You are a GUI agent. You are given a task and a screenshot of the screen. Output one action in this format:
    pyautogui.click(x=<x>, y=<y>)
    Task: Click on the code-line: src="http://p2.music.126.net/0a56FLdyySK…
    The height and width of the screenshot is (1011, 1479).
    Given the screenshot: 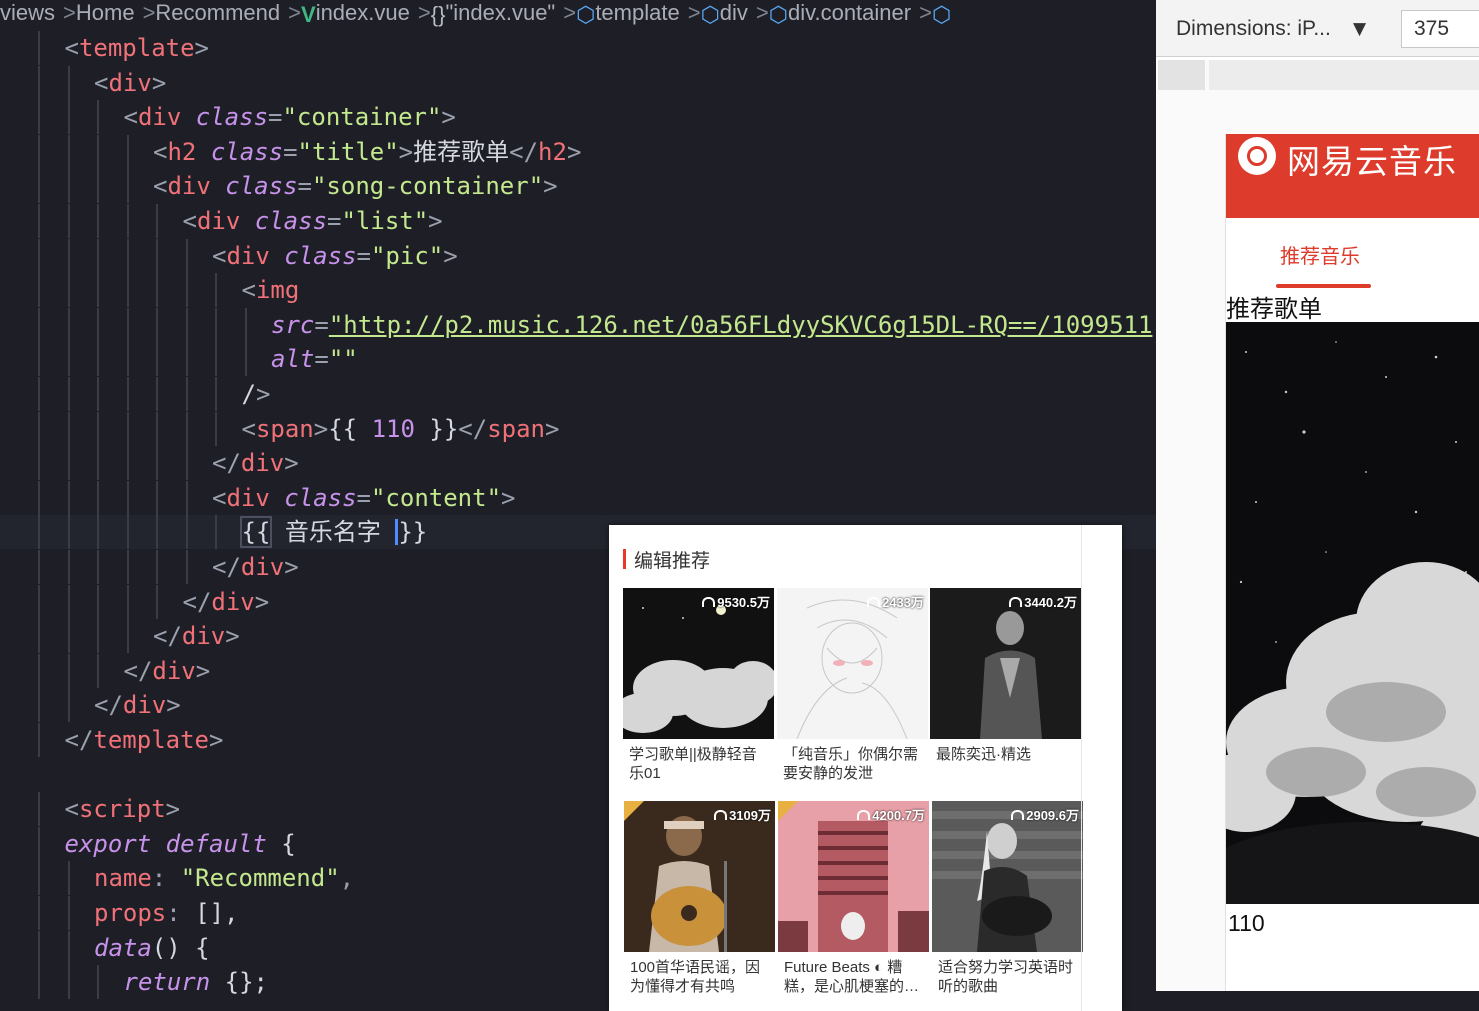 What is the action you would take?
    pyautogui.click(x=578, y=324)
    